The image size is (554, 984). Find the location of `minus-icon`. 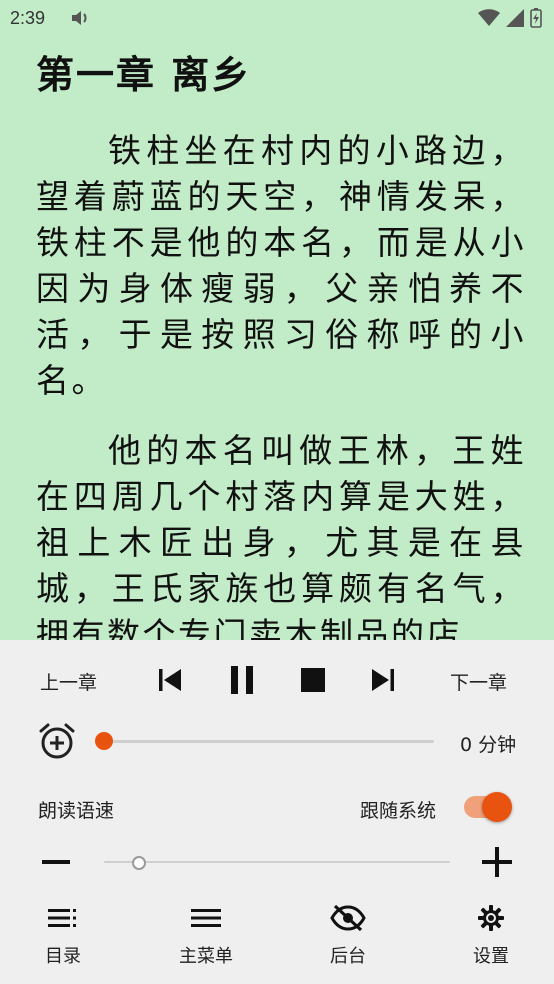

minus-icon is located at coordinates (56, 864).